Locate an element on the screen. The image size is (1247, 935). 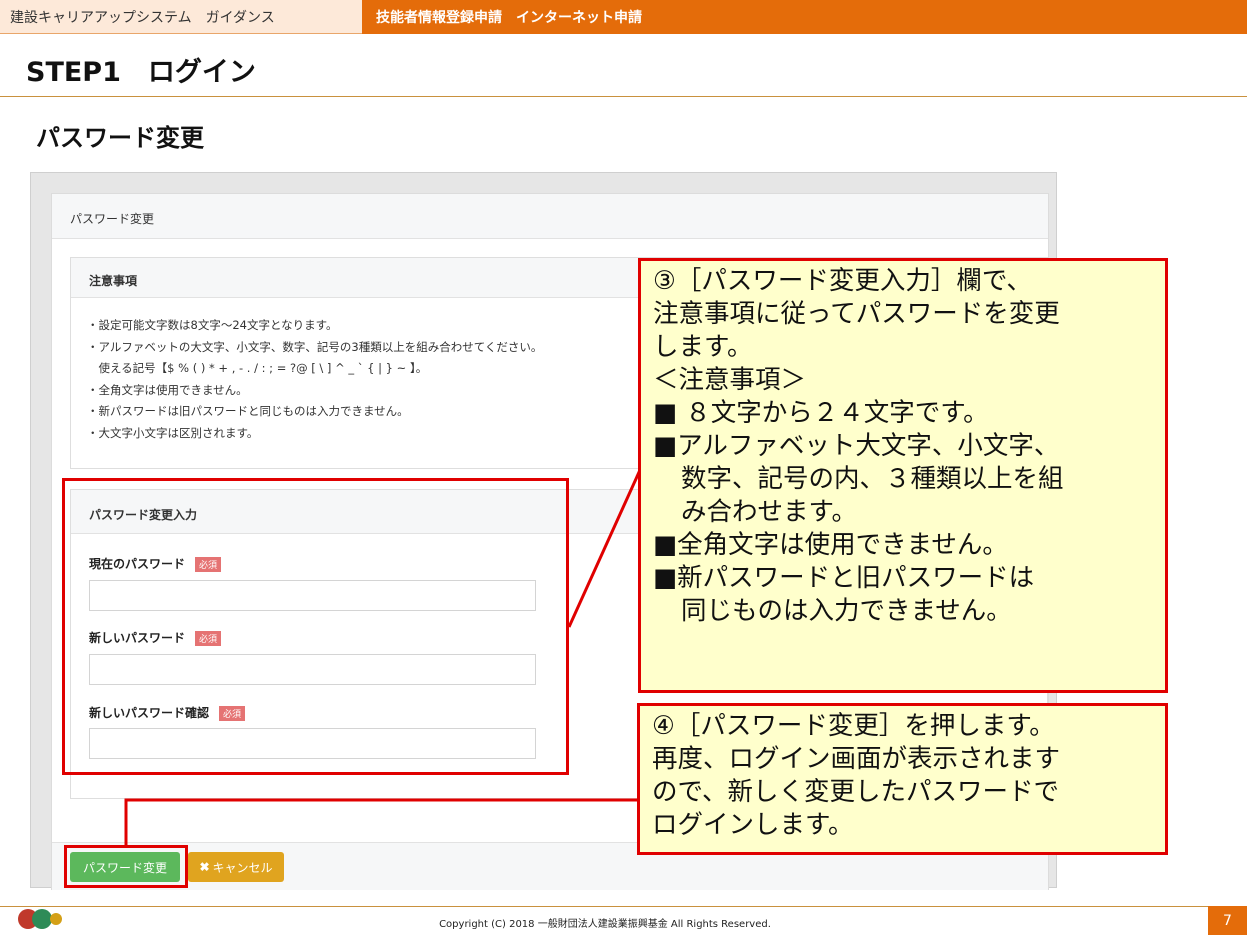
input-section-highlight is located at coordinates (315, 626).